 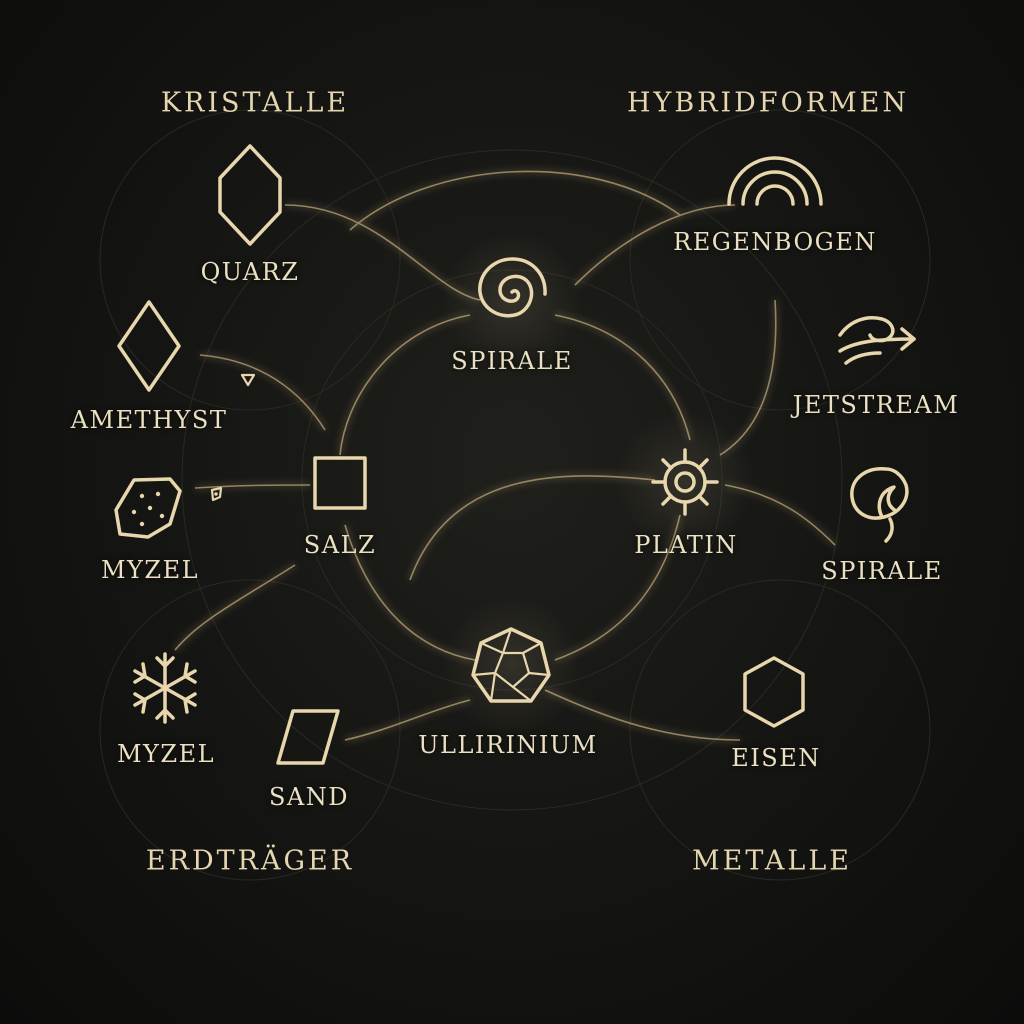 I want to click on node-label-myzel-2: MYZEL, so click(x=166, y=754).